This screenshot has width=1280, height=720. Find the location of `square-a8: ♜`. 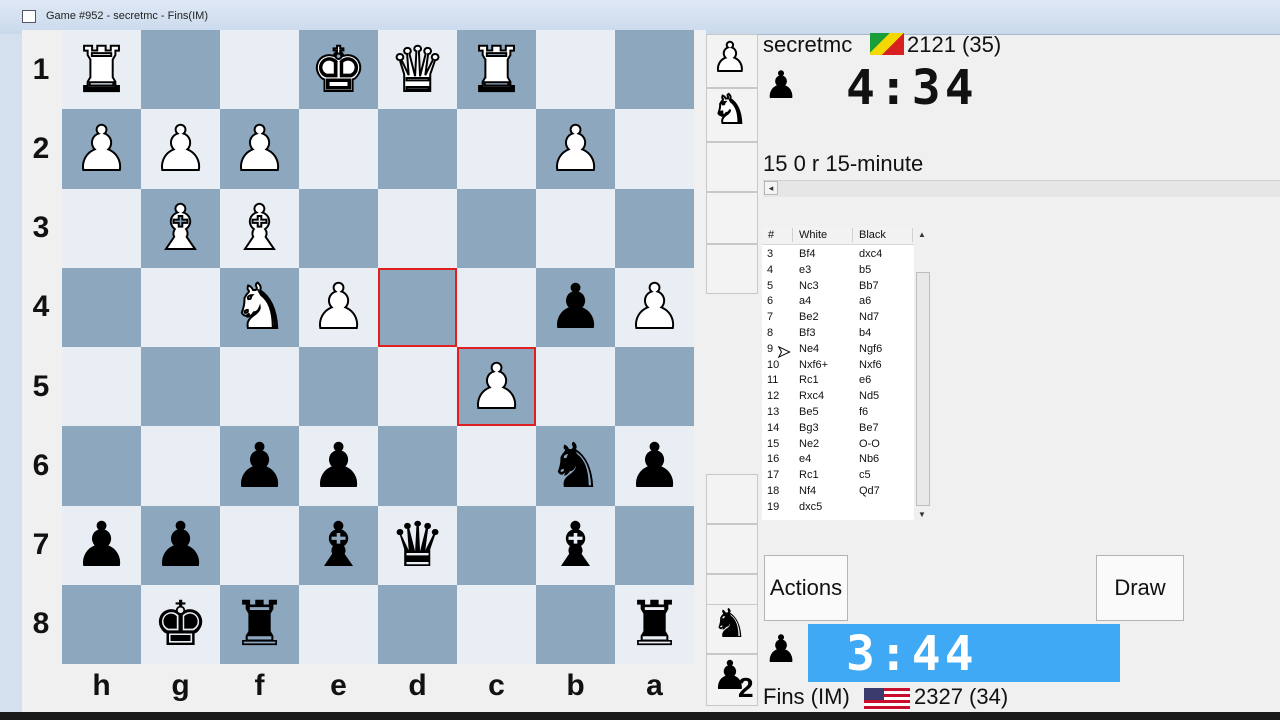

square-a8: ♜ is located at coordinates (654, 624).